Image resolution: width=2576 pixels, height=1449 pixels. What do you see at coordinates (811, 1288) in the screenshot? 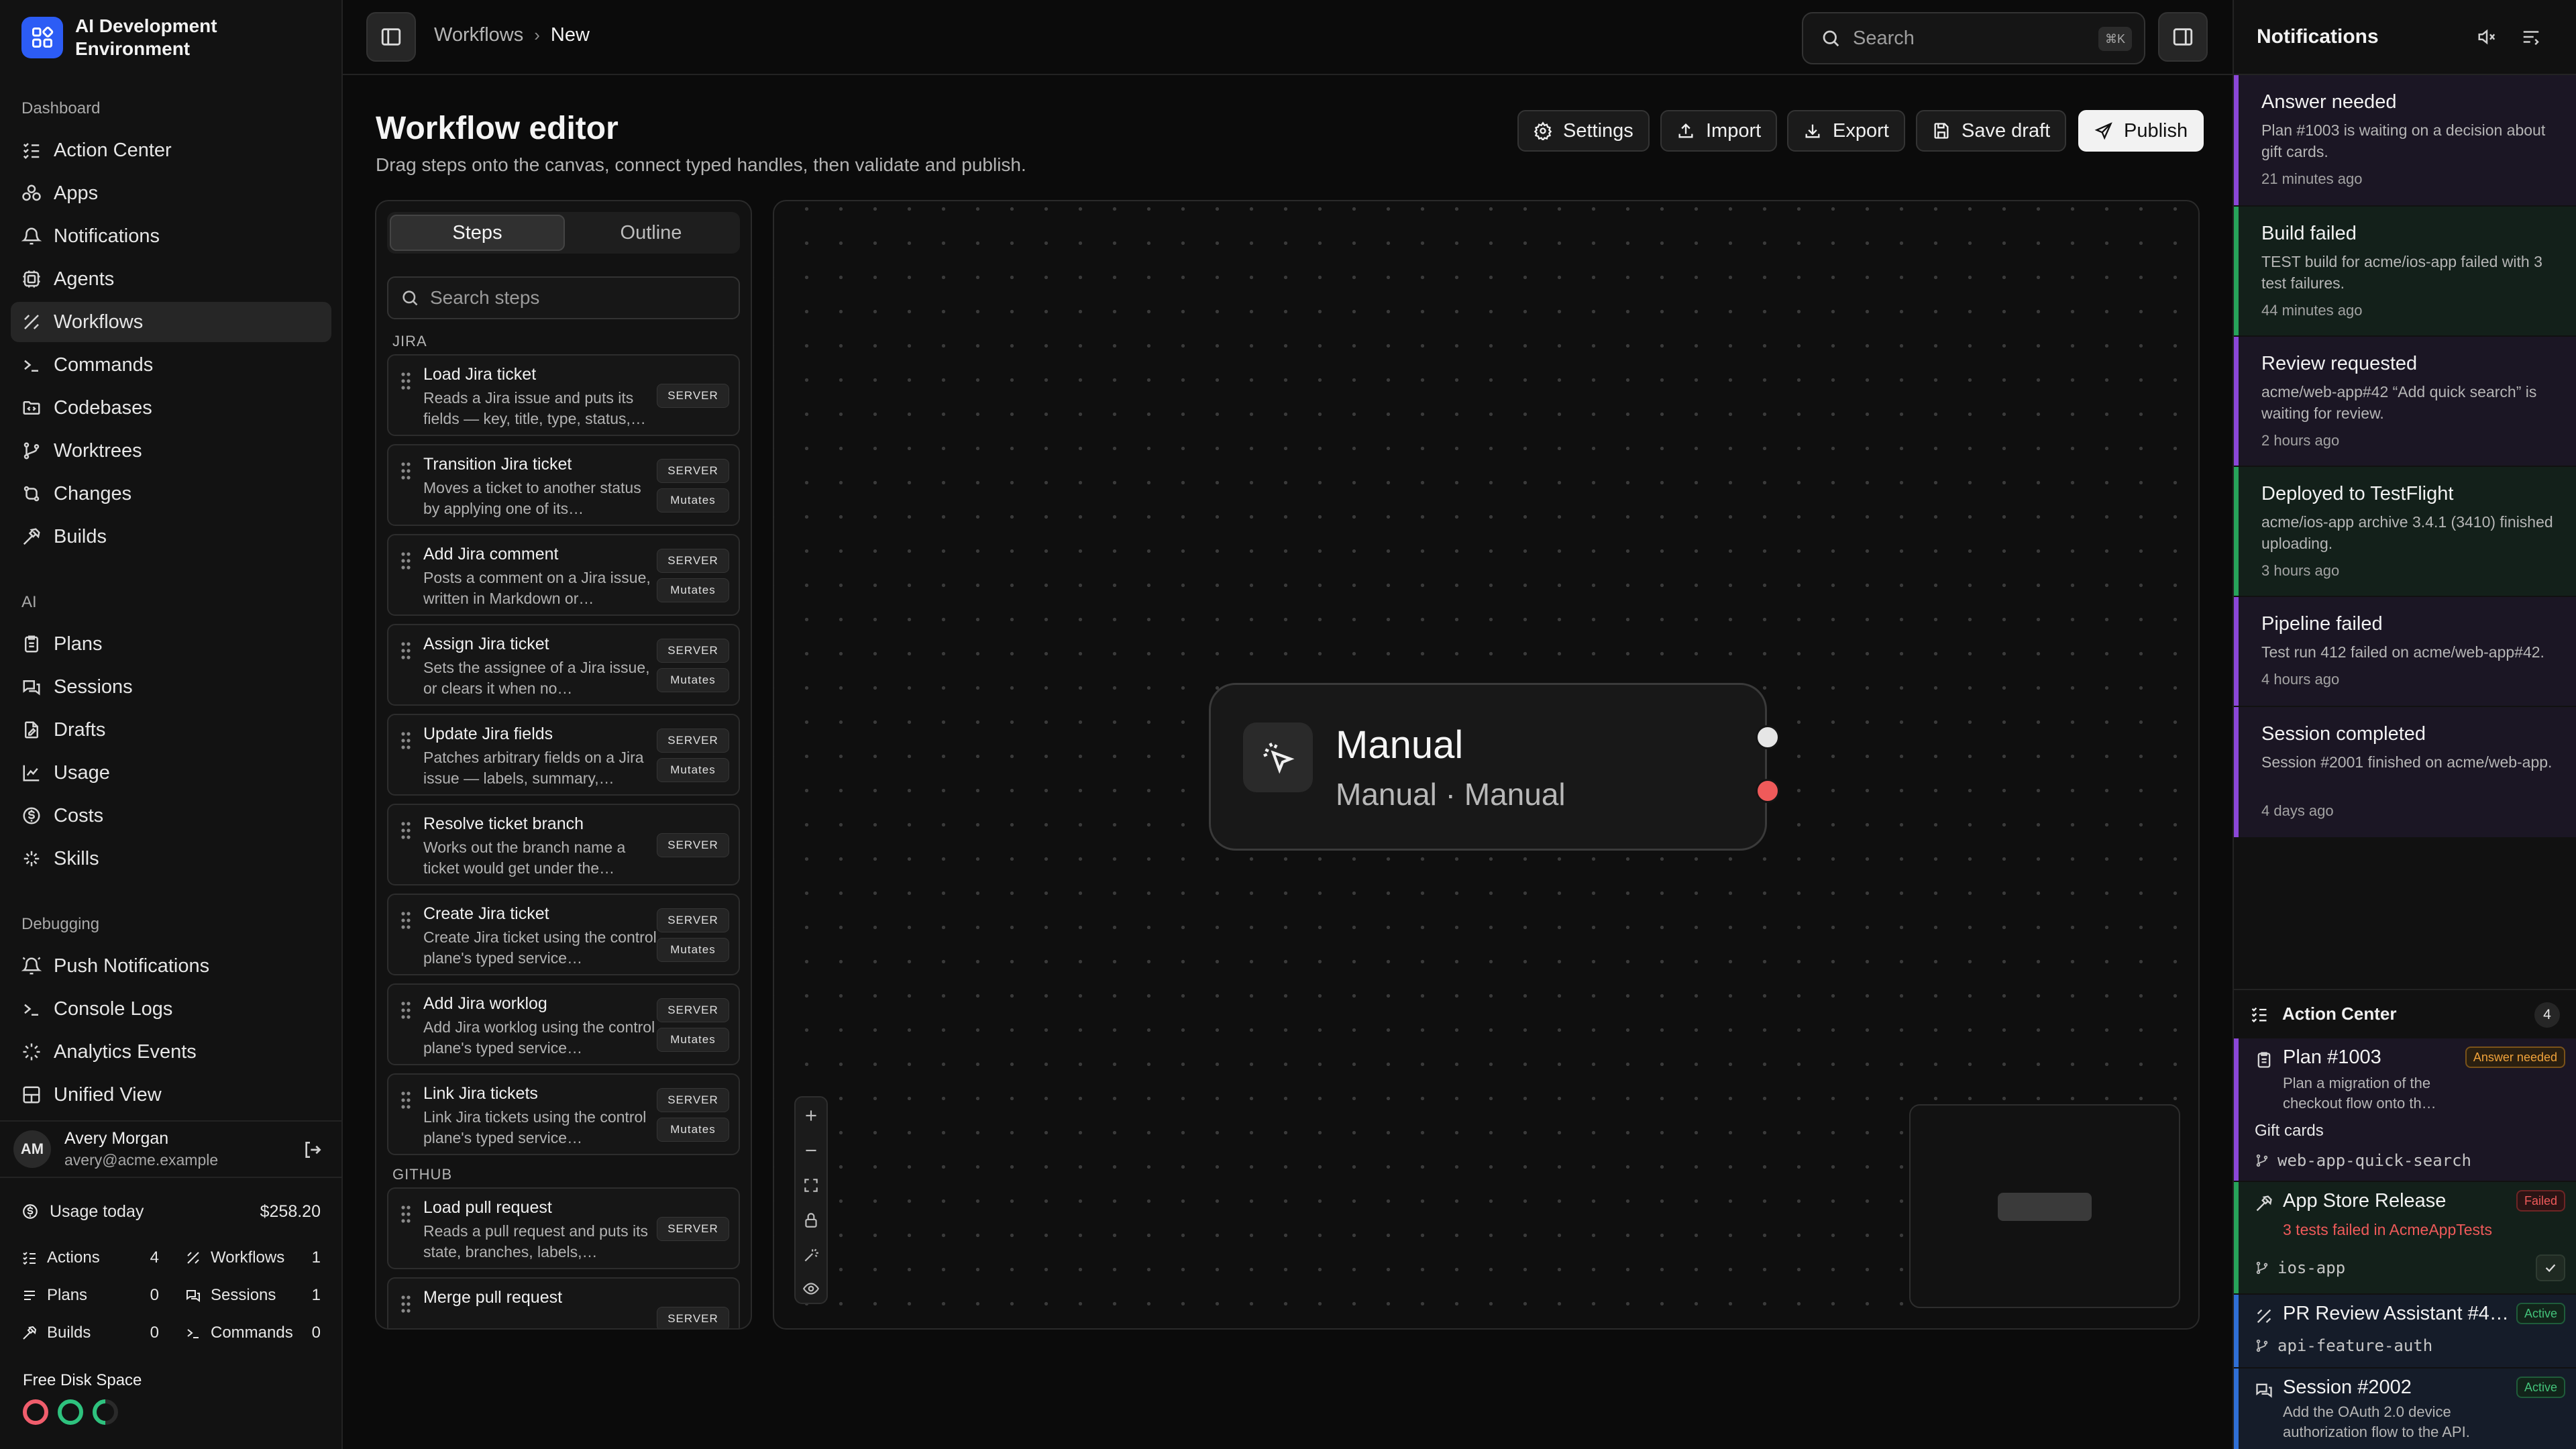
I see `toggle-visibility-button` at bounding box center [811, 1288].